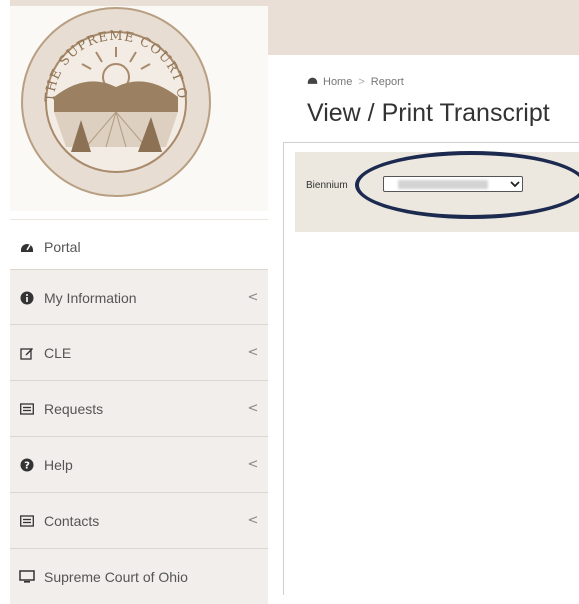  What do you see at coordinates (139, 520) in the screenshot?
I see `sidebar-item-contacts: Contacts <` at bounding box center [139, 520].